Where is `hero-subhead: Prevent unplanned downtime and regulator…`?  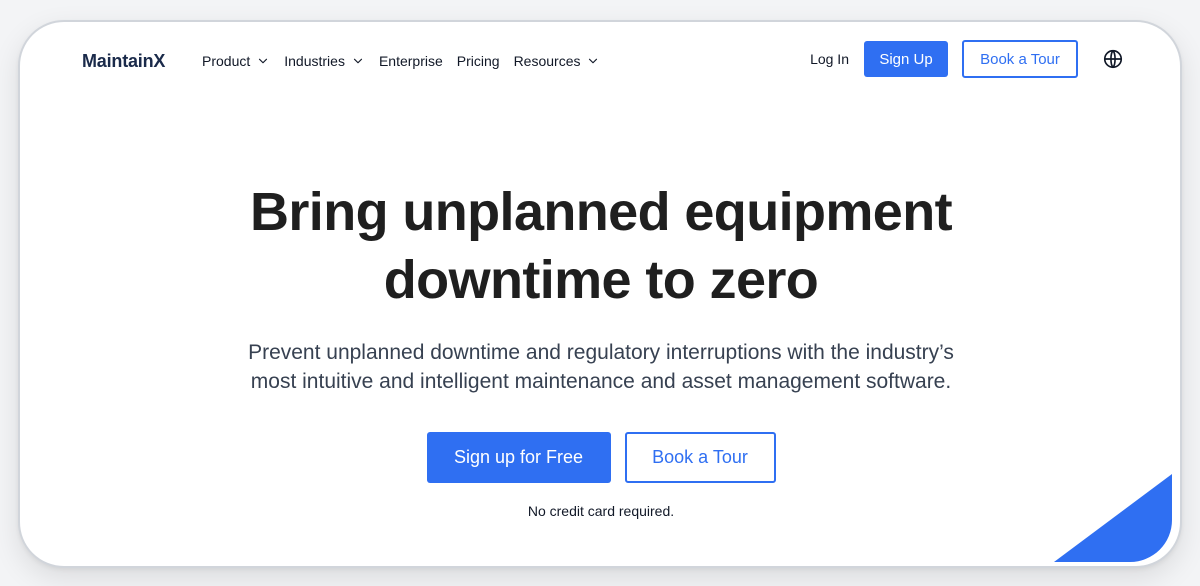
hero-subhead: Prevent unplanned downtime and regulator… is located at coordinates (601, 367).